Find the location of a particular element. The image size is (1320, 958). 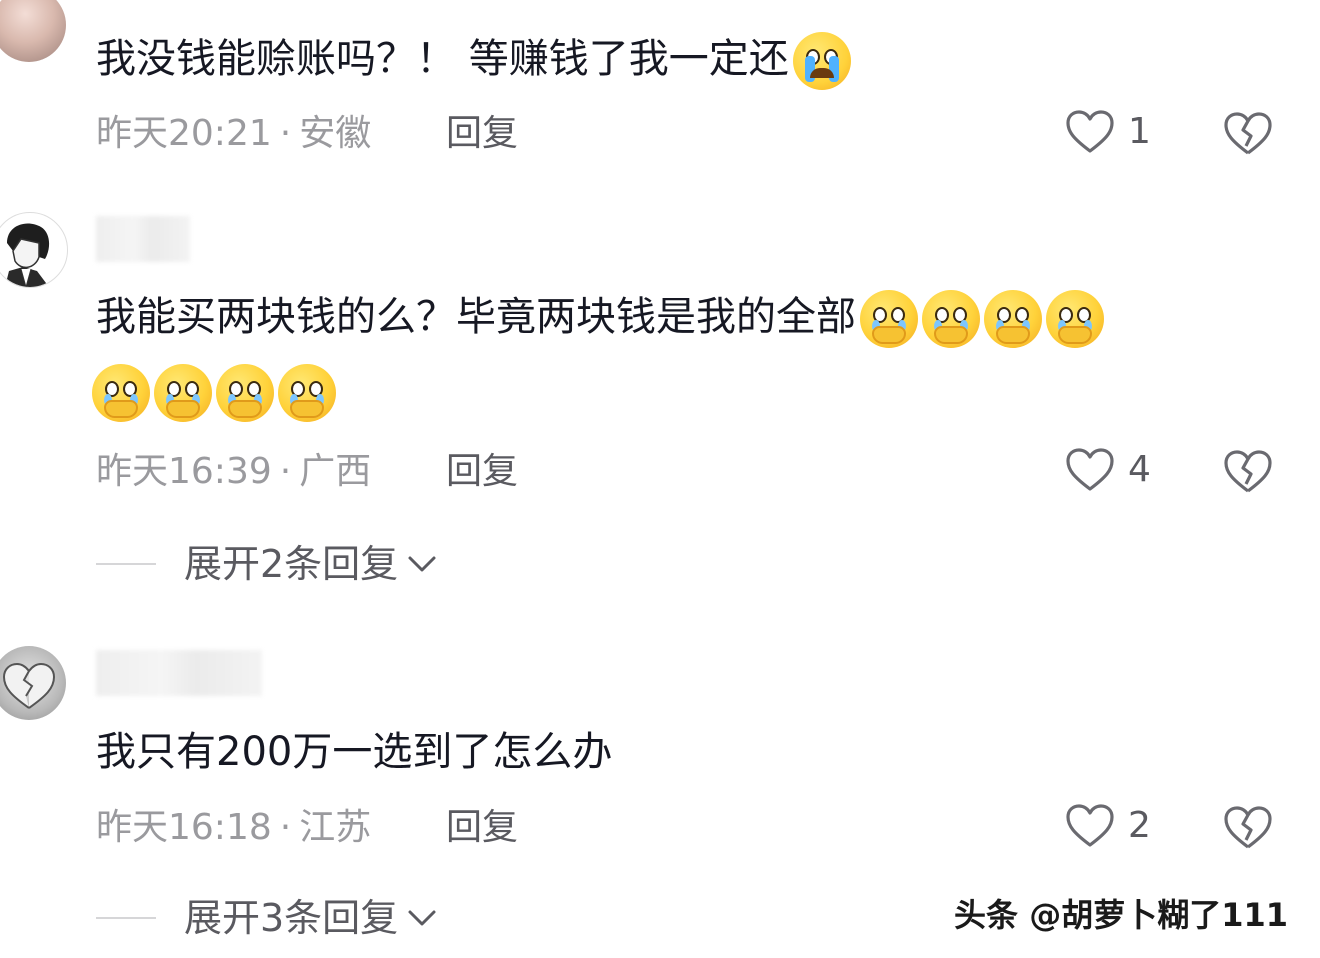

broken-heart-avatar-icon is located at coordinates (29, 685).